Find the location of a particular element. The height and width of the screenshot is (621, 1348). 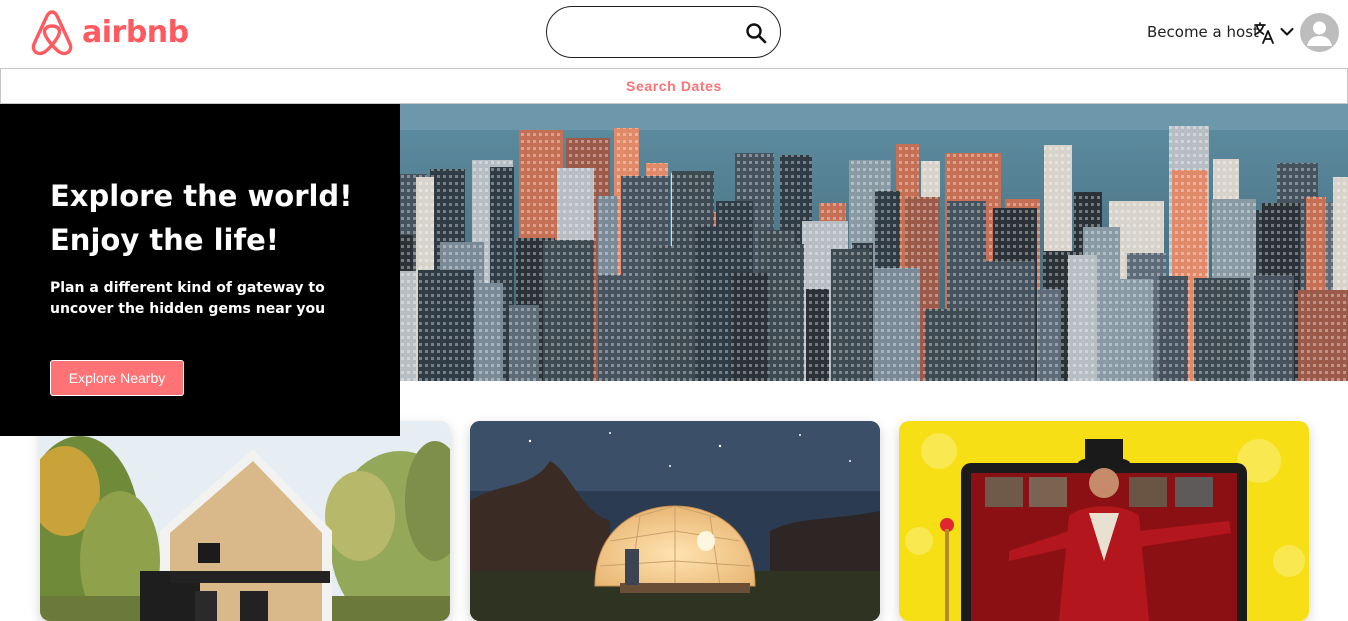

search-dates-bar: Search Dates is located at coordinates (674, 86).